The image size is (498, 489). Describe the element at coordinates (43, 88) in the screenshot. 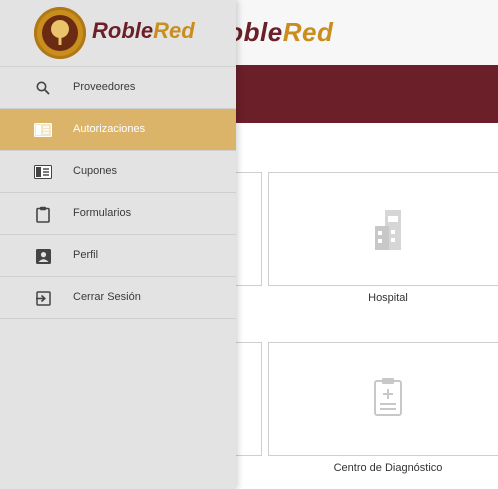

I see `search-icon` at that location.